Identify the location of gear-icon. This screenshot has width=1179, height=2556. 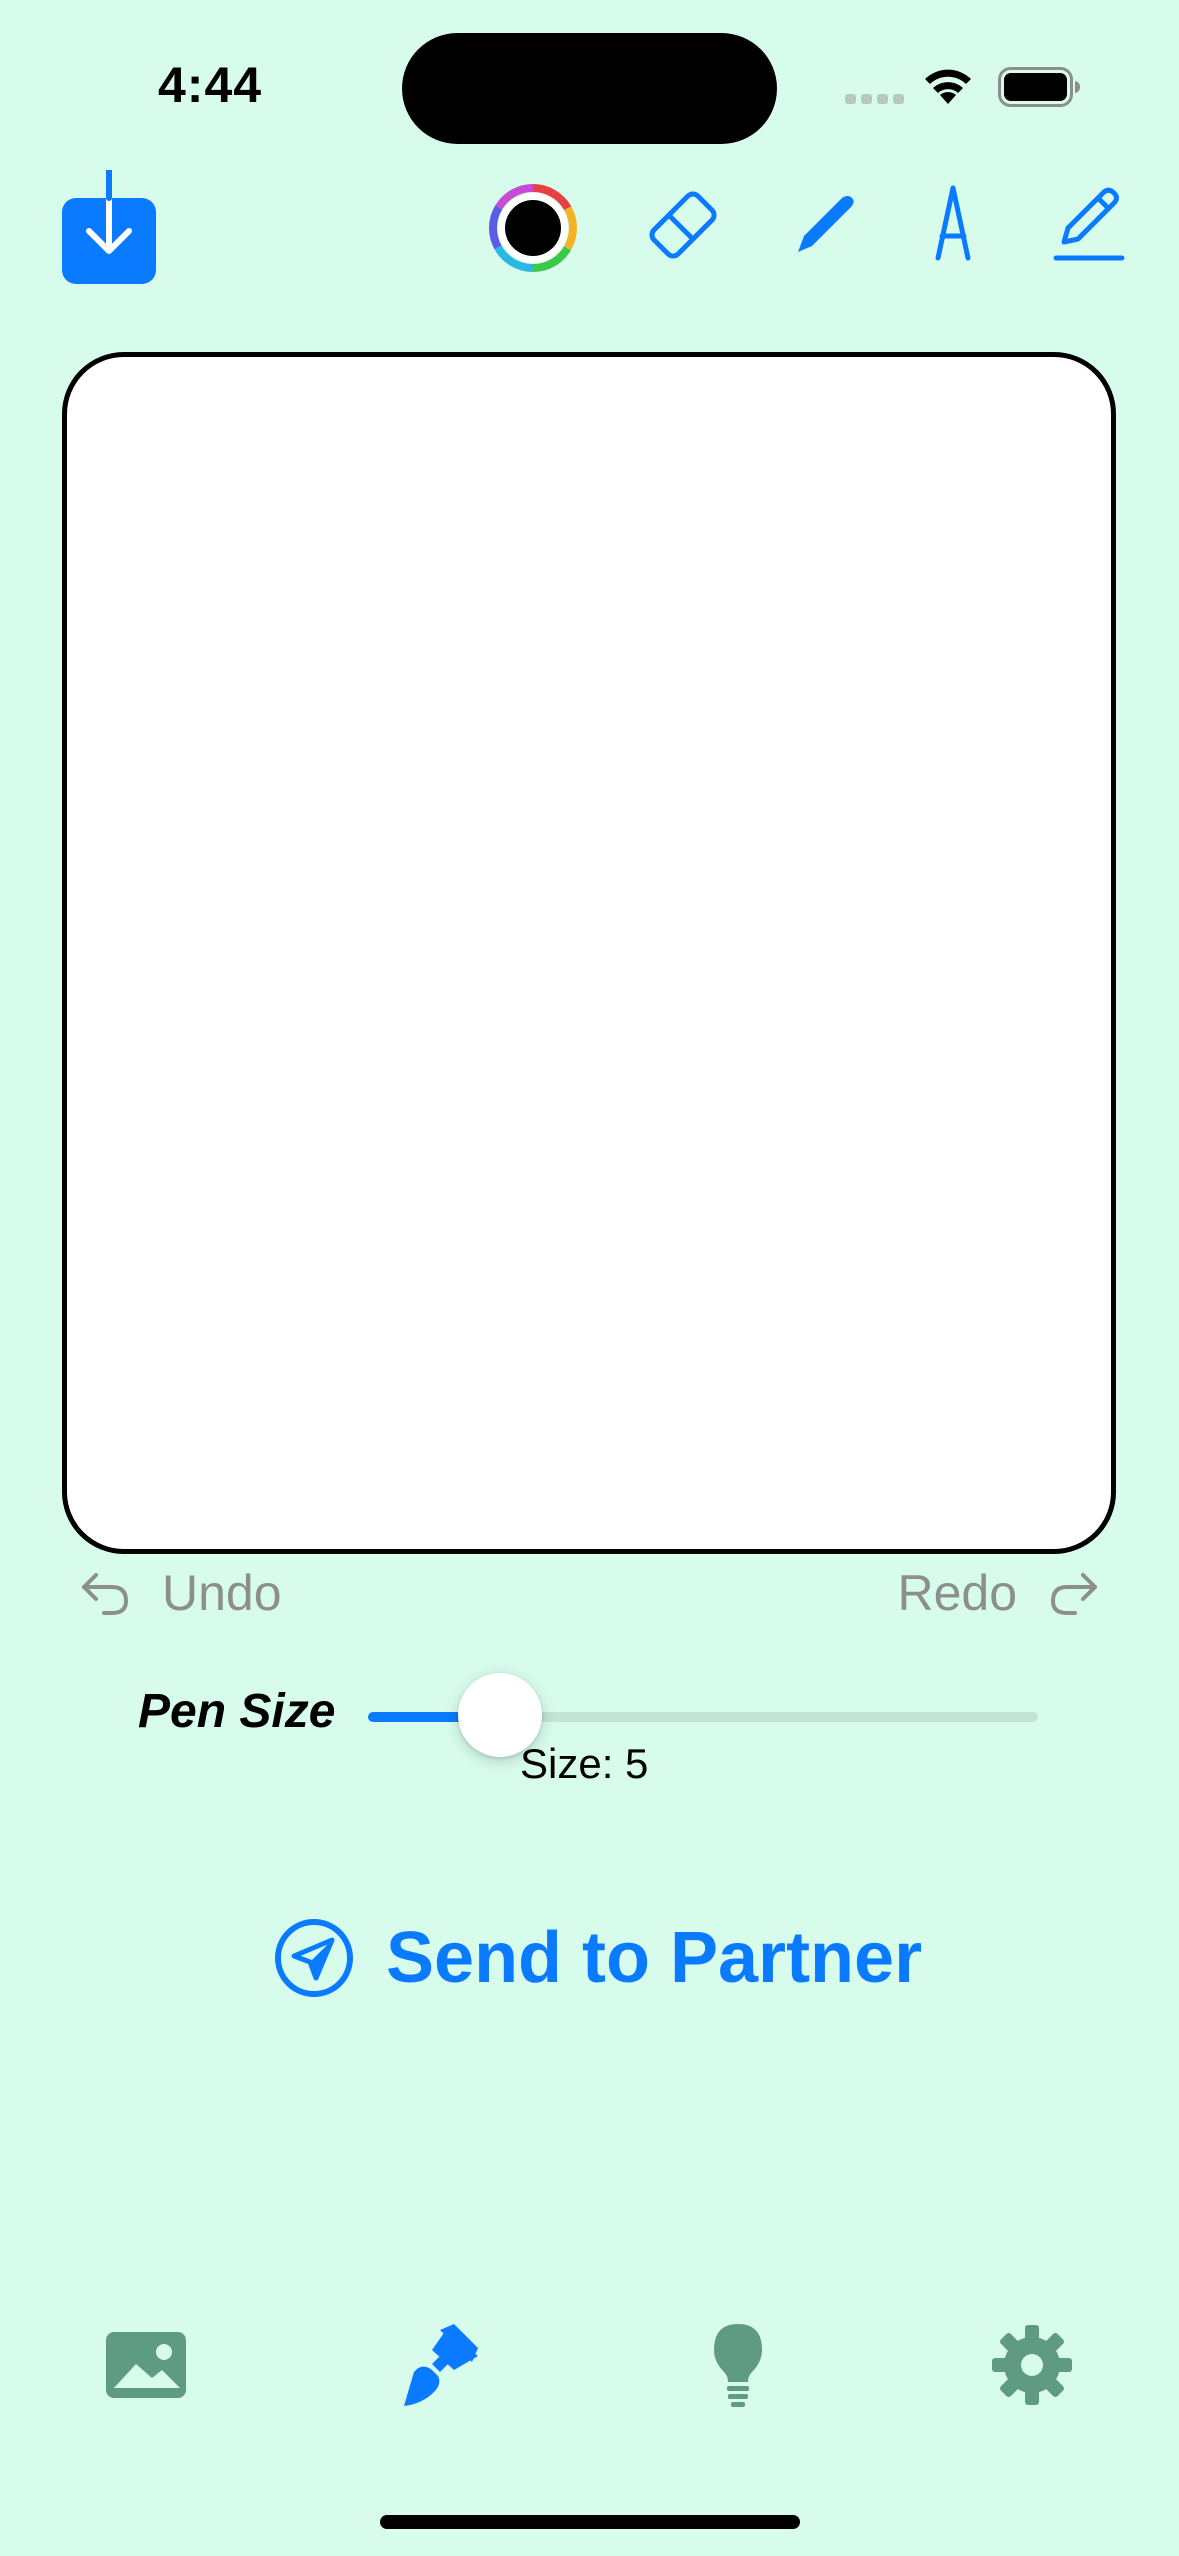
(1032, 2365).